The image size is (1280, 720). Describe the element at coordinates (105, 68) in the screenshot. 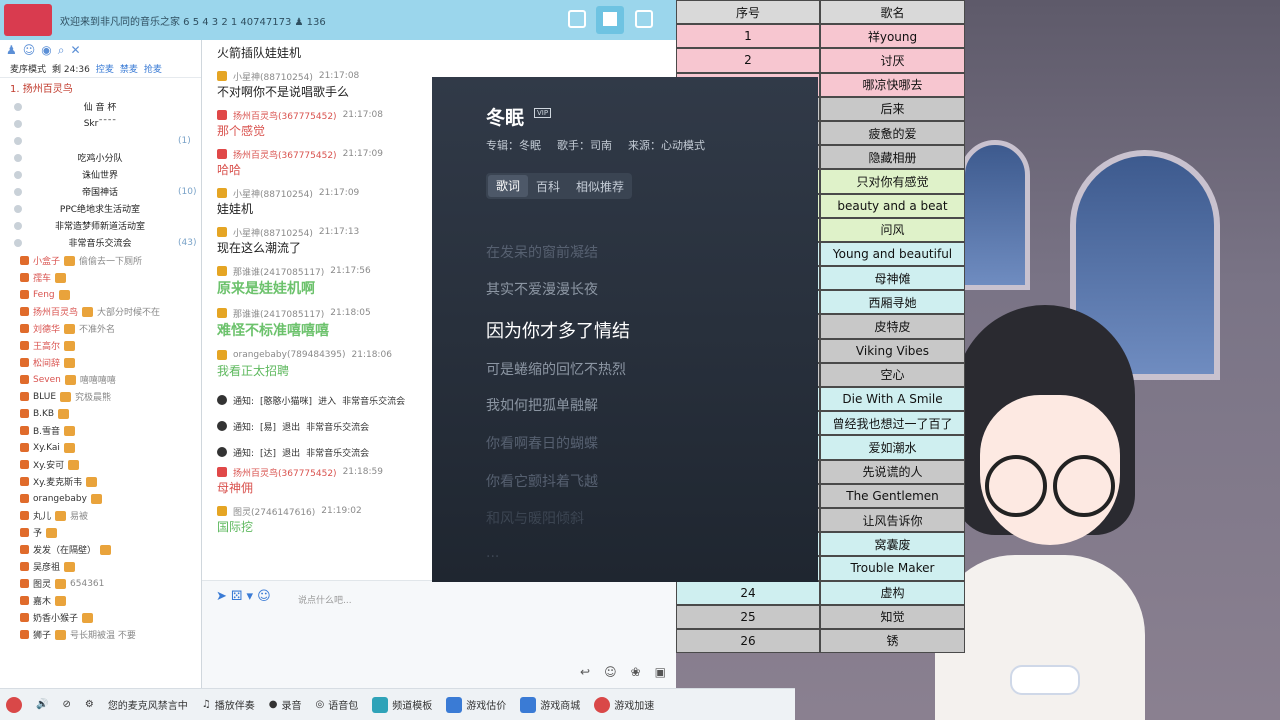

I see `control-mic-link: 控麦` at that location.